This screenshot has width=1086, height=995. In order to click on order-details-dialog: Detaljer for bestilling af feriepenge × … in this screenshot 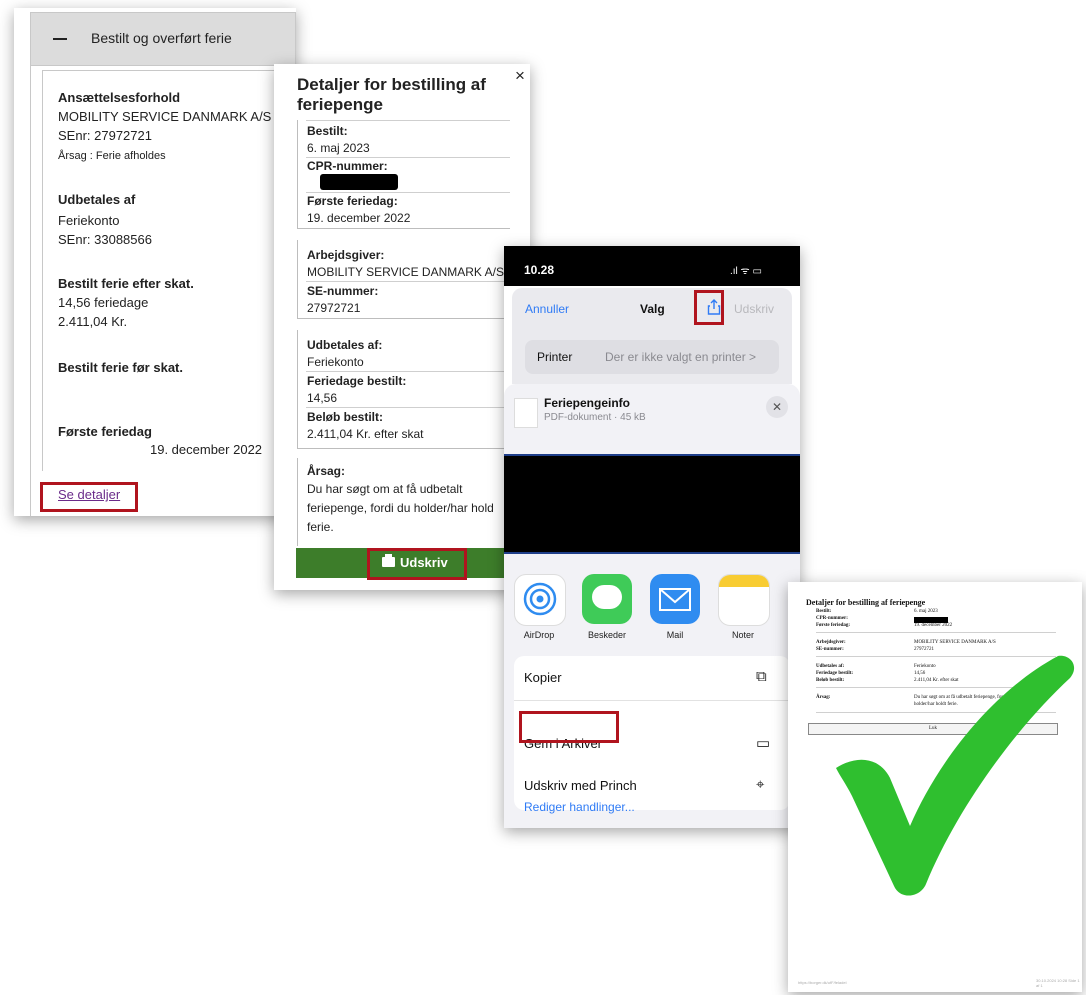, I will do `click(402, 327)`.